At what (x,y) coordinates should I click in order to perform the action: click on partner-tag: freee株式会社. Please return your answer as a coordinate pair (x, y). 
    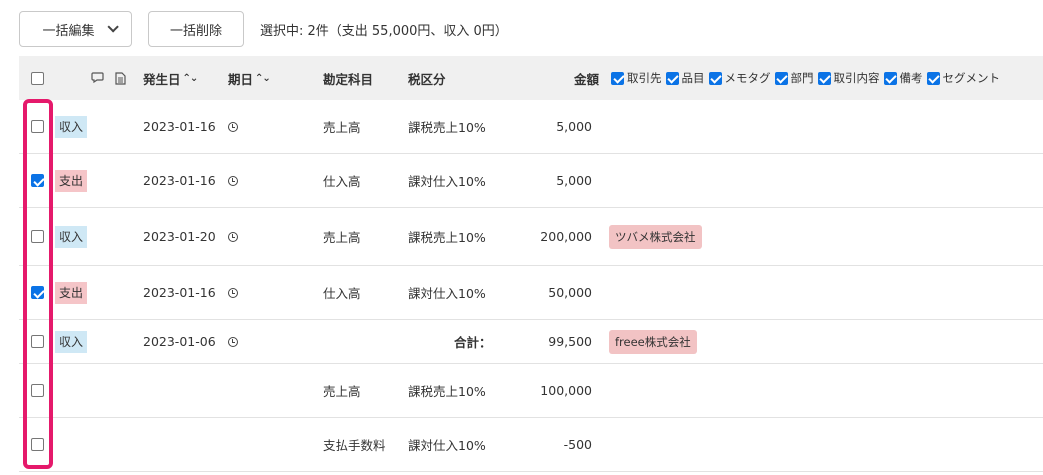
    Looking at the image, I should click on (653, 341).